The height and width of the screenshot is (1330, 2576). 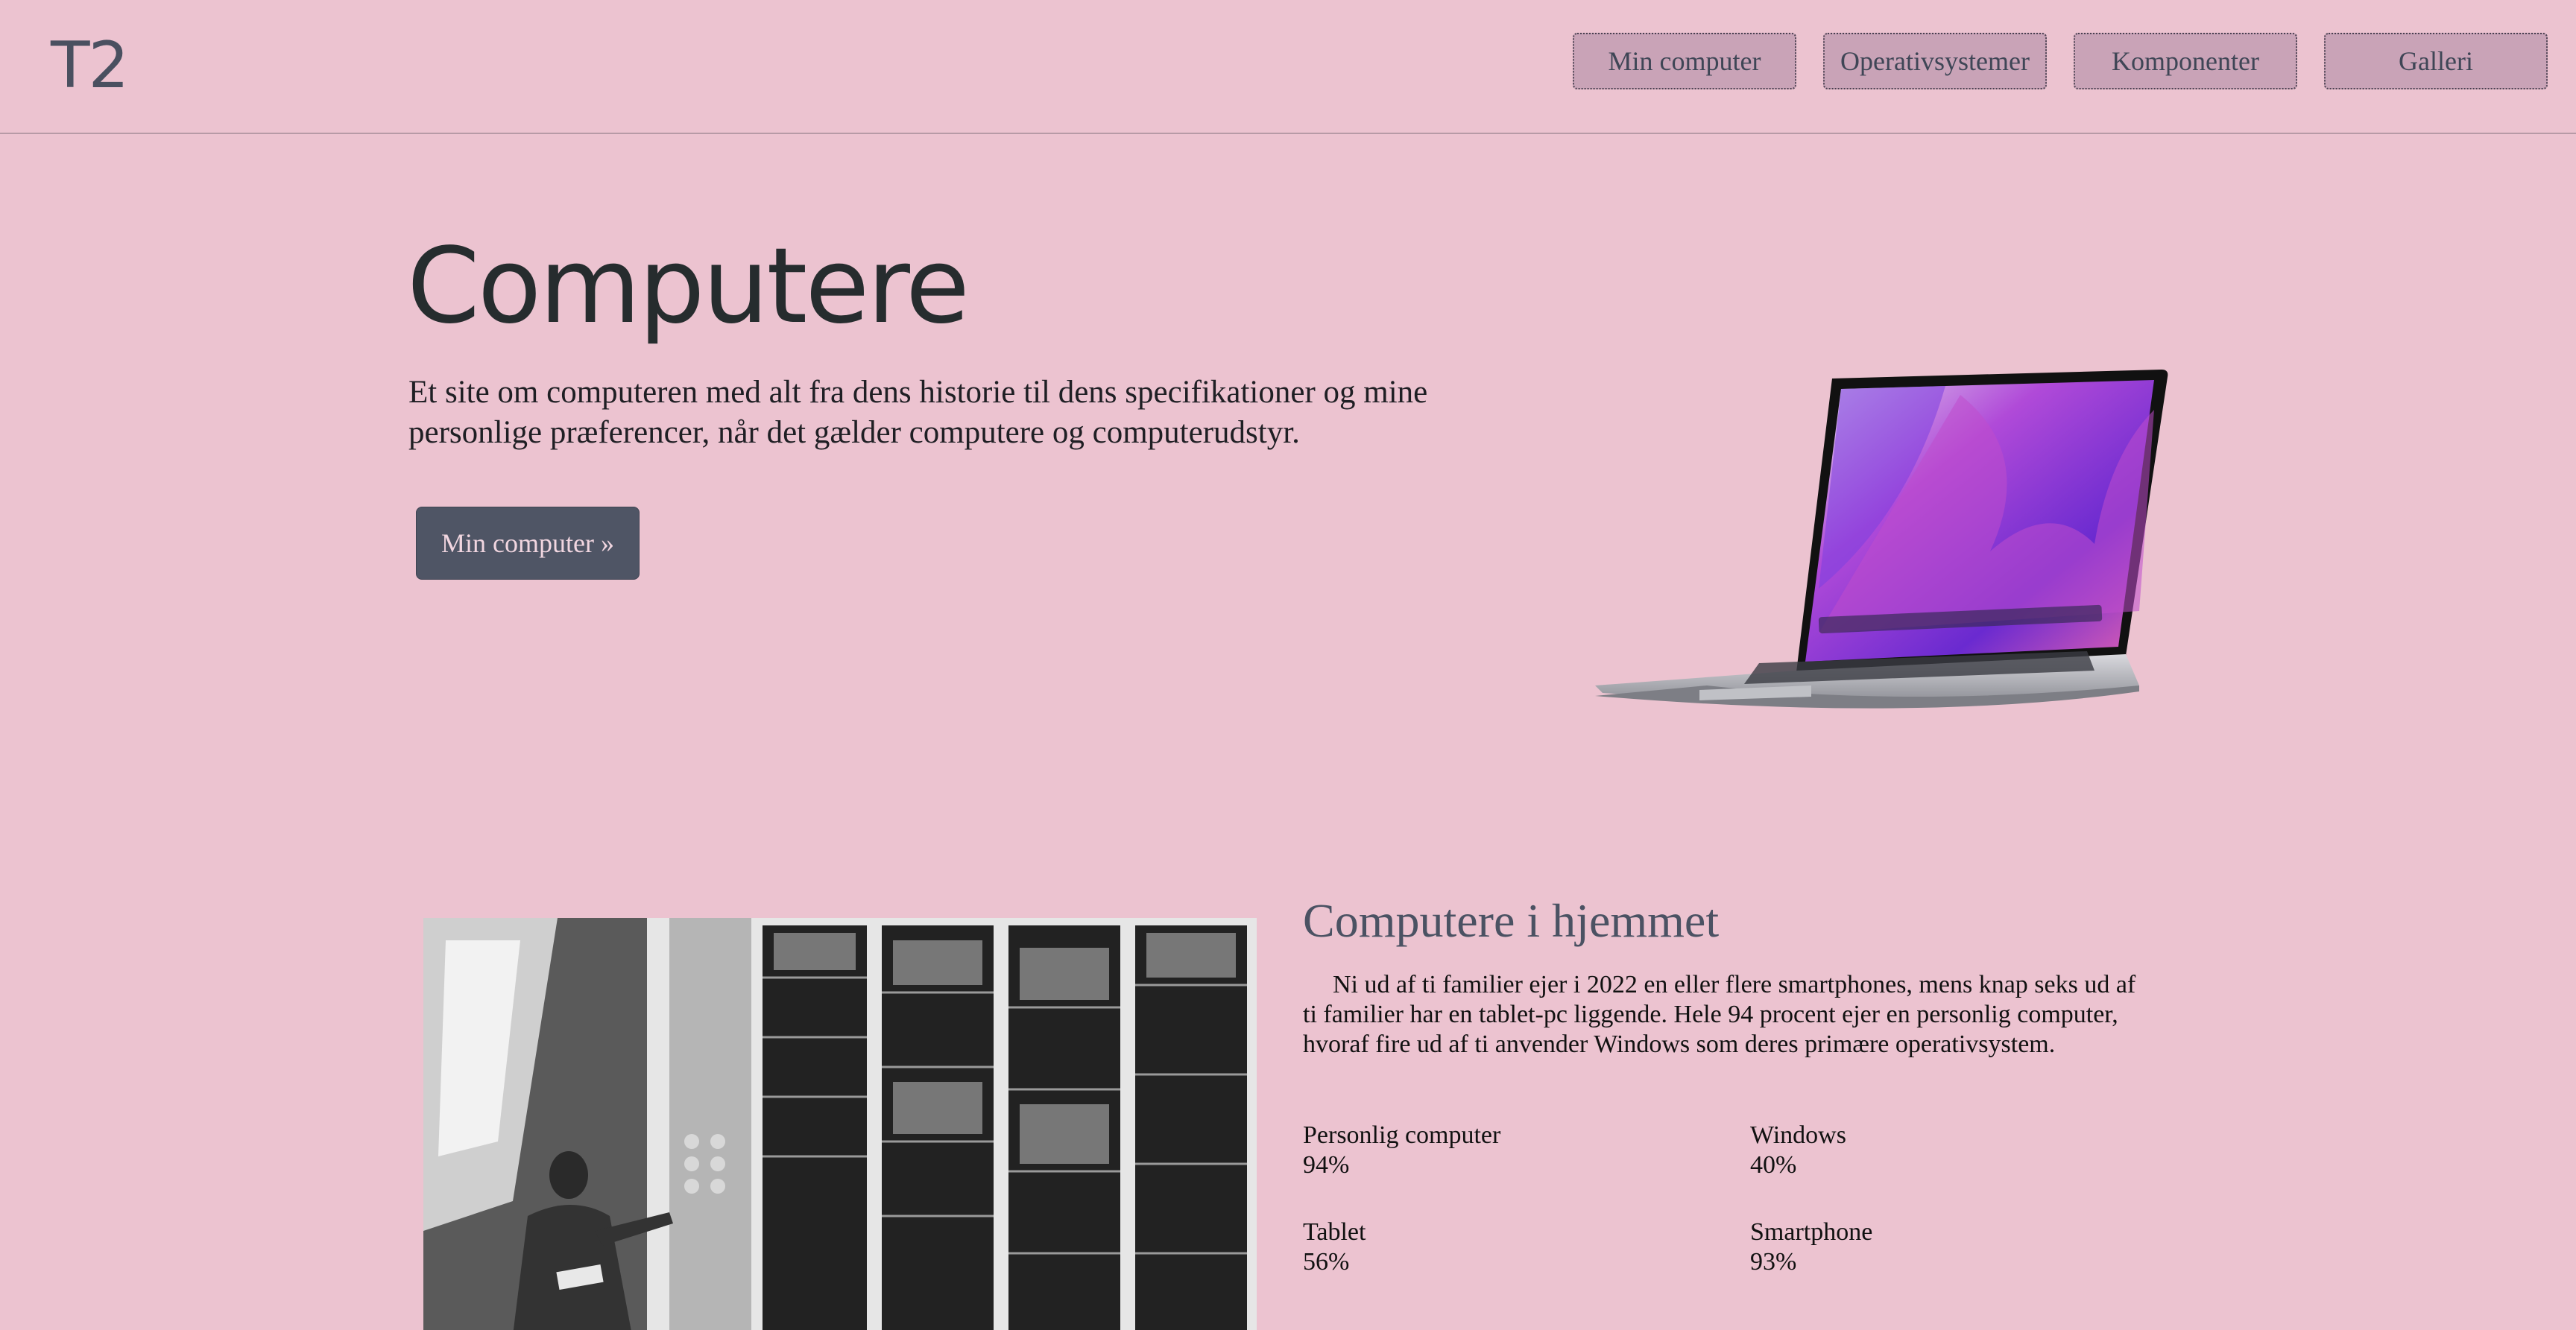 What do you see at coordinates (2185, 61) in the screenshot?
I see `nav-button-komponenter: Komponenter` at bounding box center [2185, 61].